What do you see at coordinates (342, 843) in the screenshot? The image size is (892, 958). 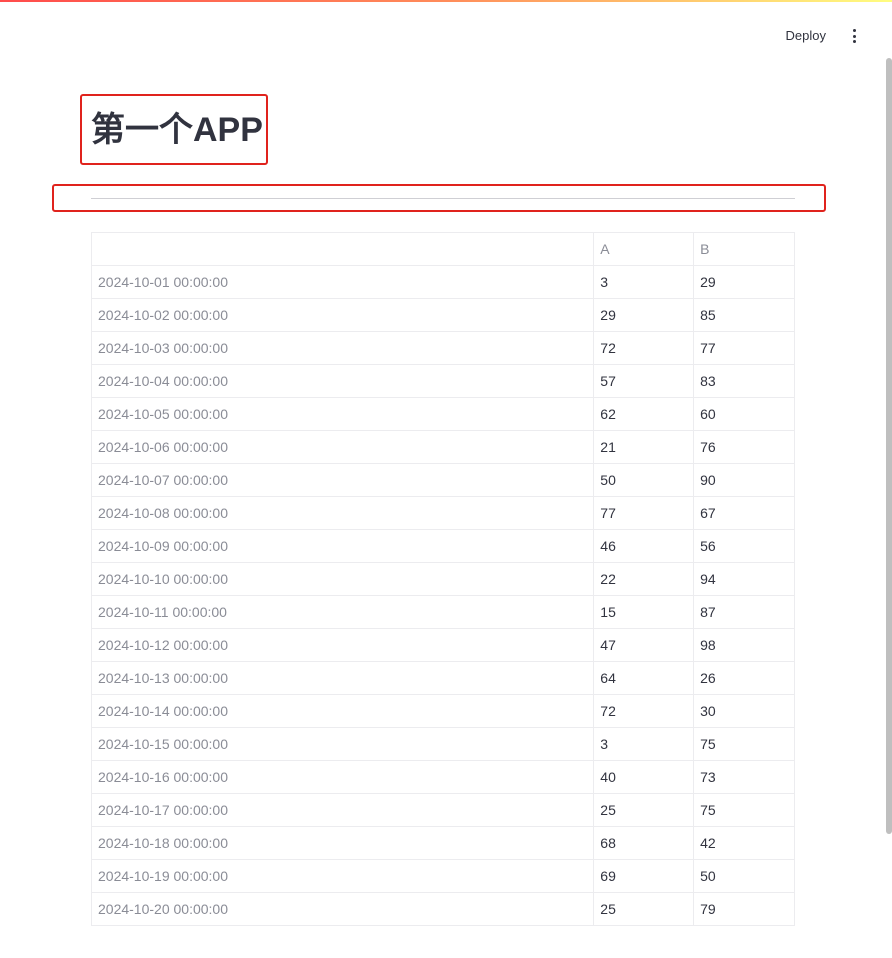 I see `row-index-cell: 2024-10-18 00:00:00` at bounding box center [342, 843].